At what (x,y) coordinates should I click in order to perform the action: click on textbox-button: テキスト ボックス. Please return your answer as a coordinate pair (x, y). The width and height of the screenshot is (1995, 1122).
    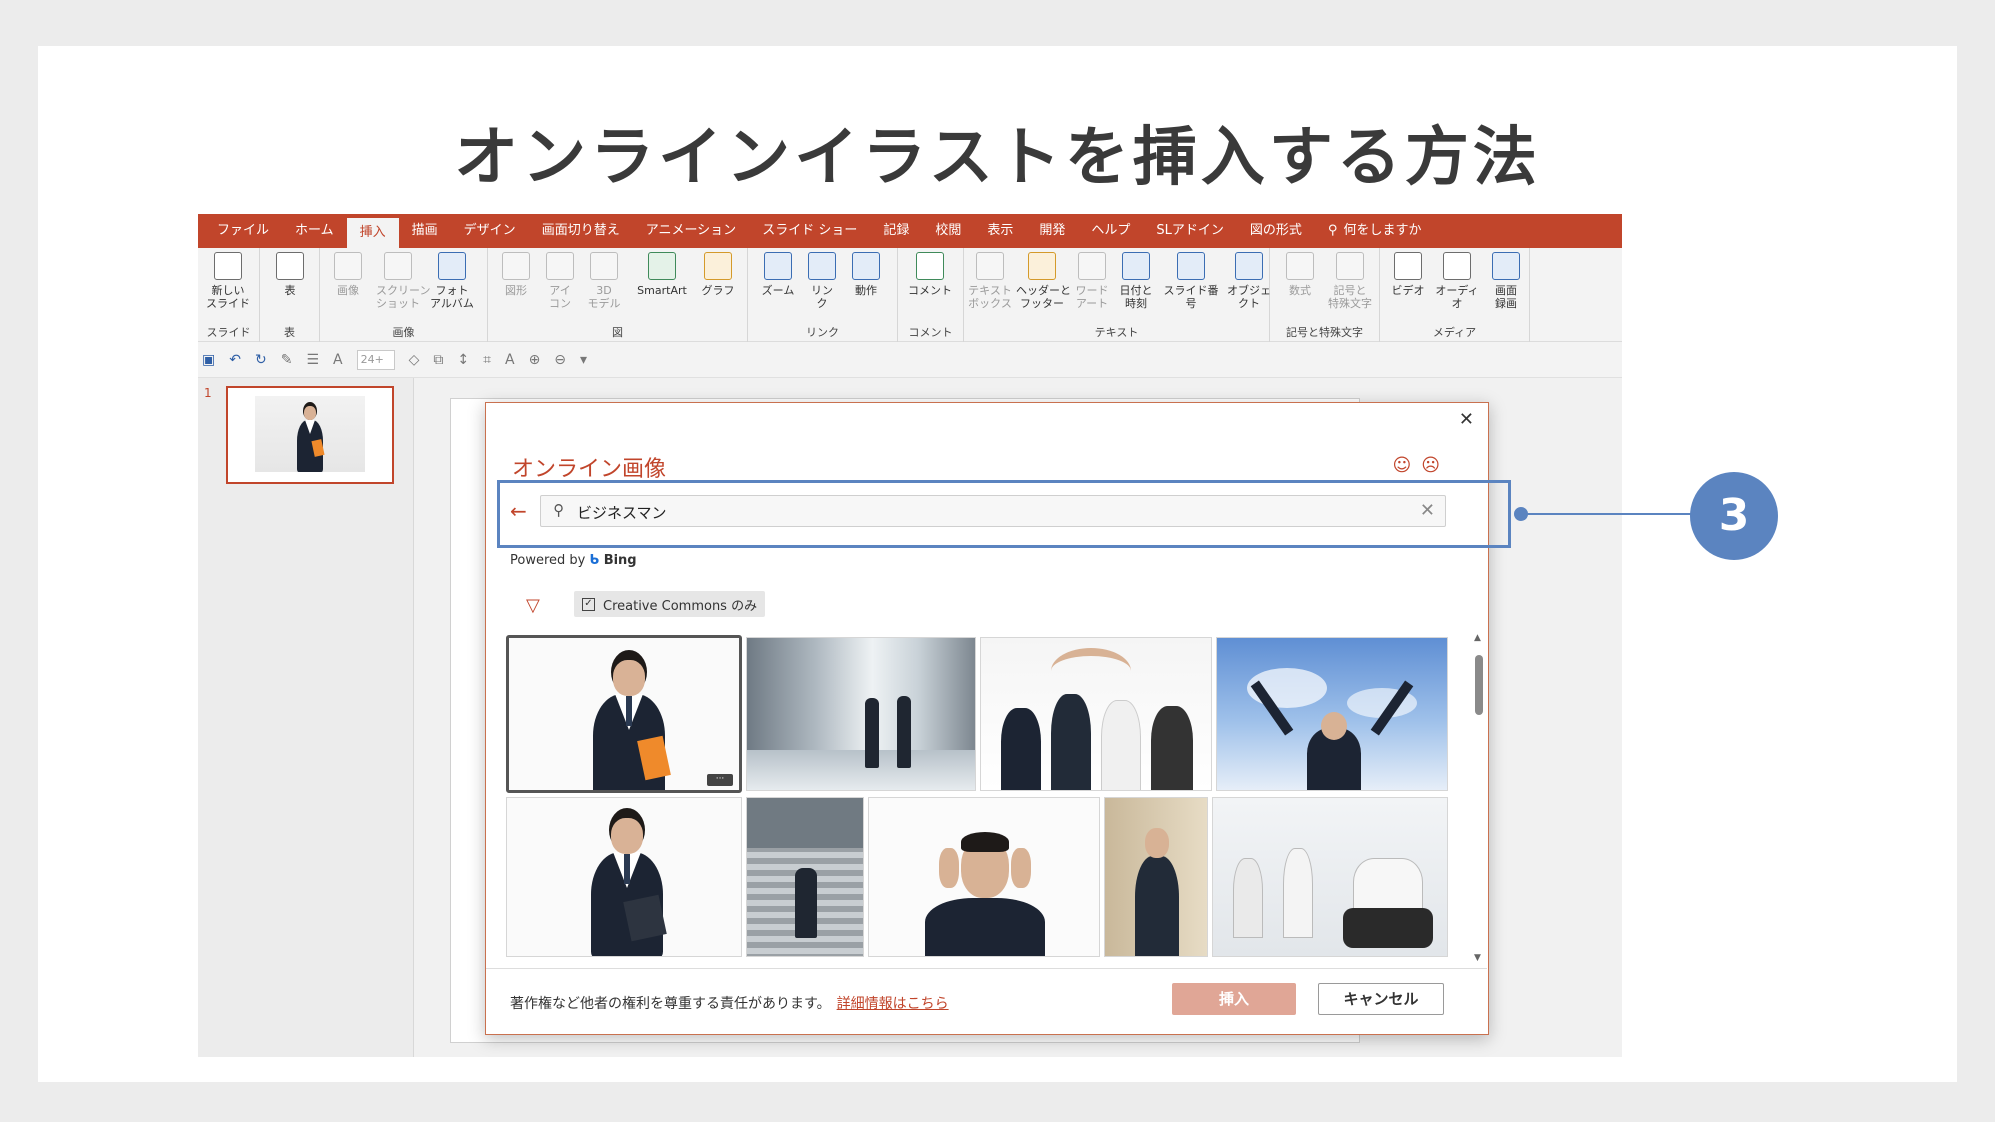
    Looking at the image, I should click on (990, 281).